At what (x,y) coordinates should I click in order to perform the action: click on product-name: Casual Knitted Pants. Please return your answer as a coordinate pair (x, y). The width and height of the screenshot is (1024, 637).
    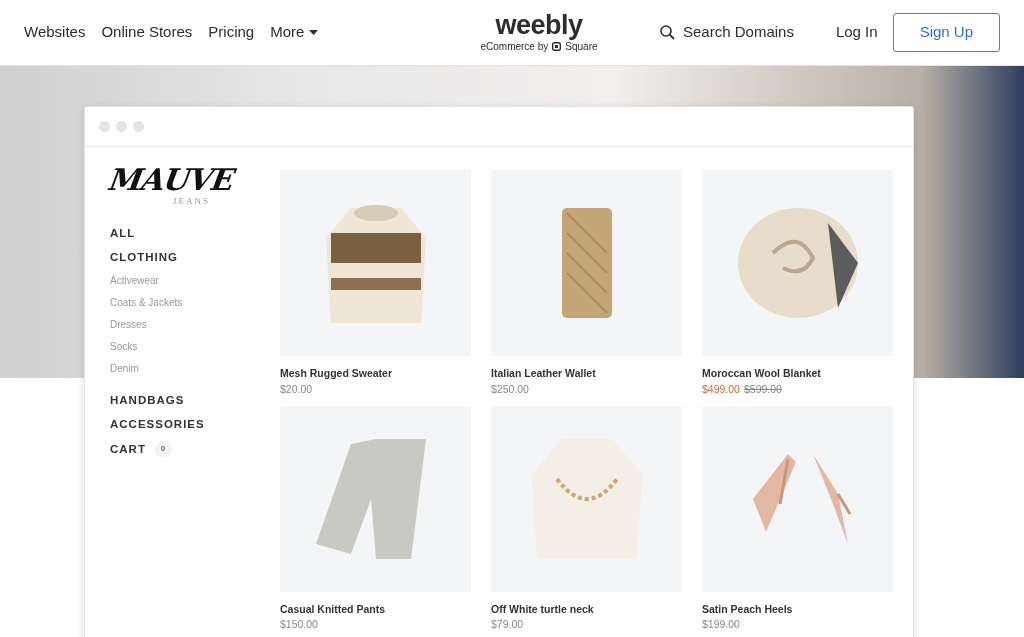
    Looking at the image, I should click on (375, 609).